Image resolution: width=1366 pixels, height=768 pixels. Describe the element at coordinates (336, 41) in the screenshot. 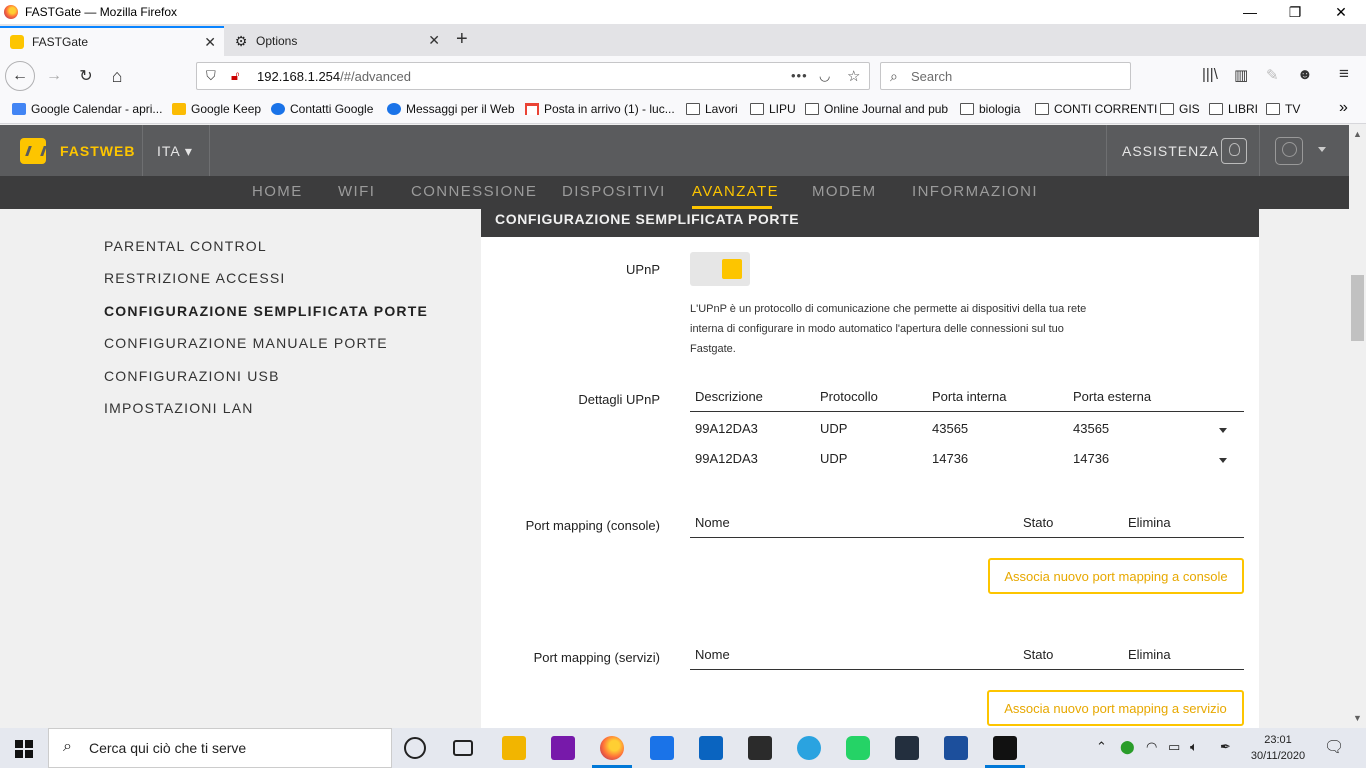

I see `tab-options: ⚙ Options ✕` at that location.